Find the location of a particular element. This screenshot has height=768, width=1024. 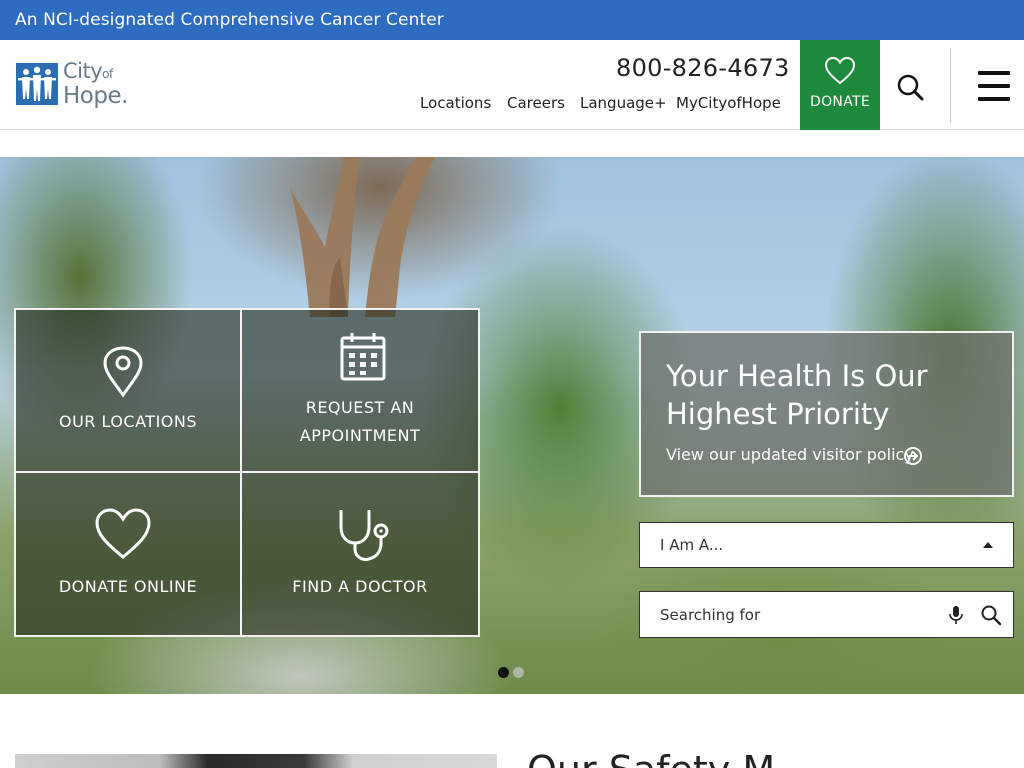

safety-section-photo is located at coordinates (256, 761).